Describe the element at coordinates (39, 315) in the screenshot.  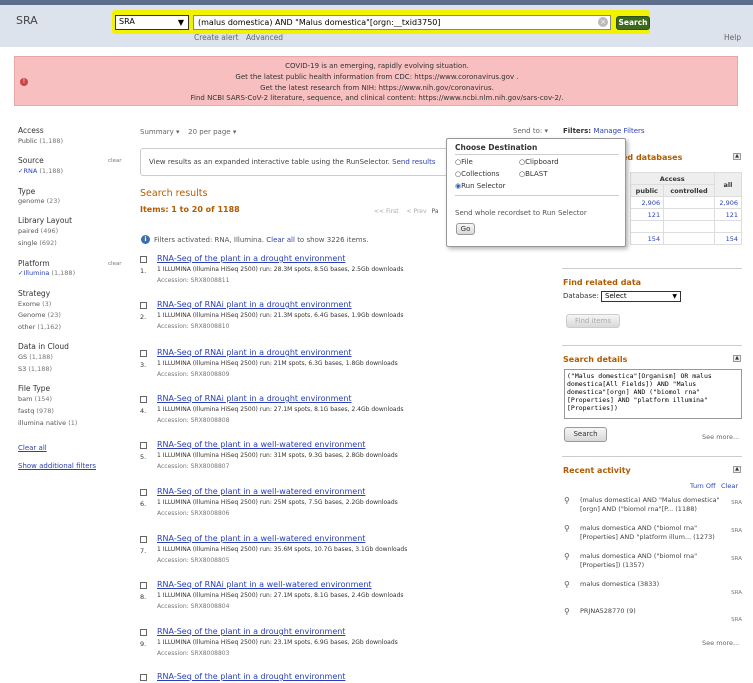
I see `filter-item-genome-strategy: Genome (23)` at that location.